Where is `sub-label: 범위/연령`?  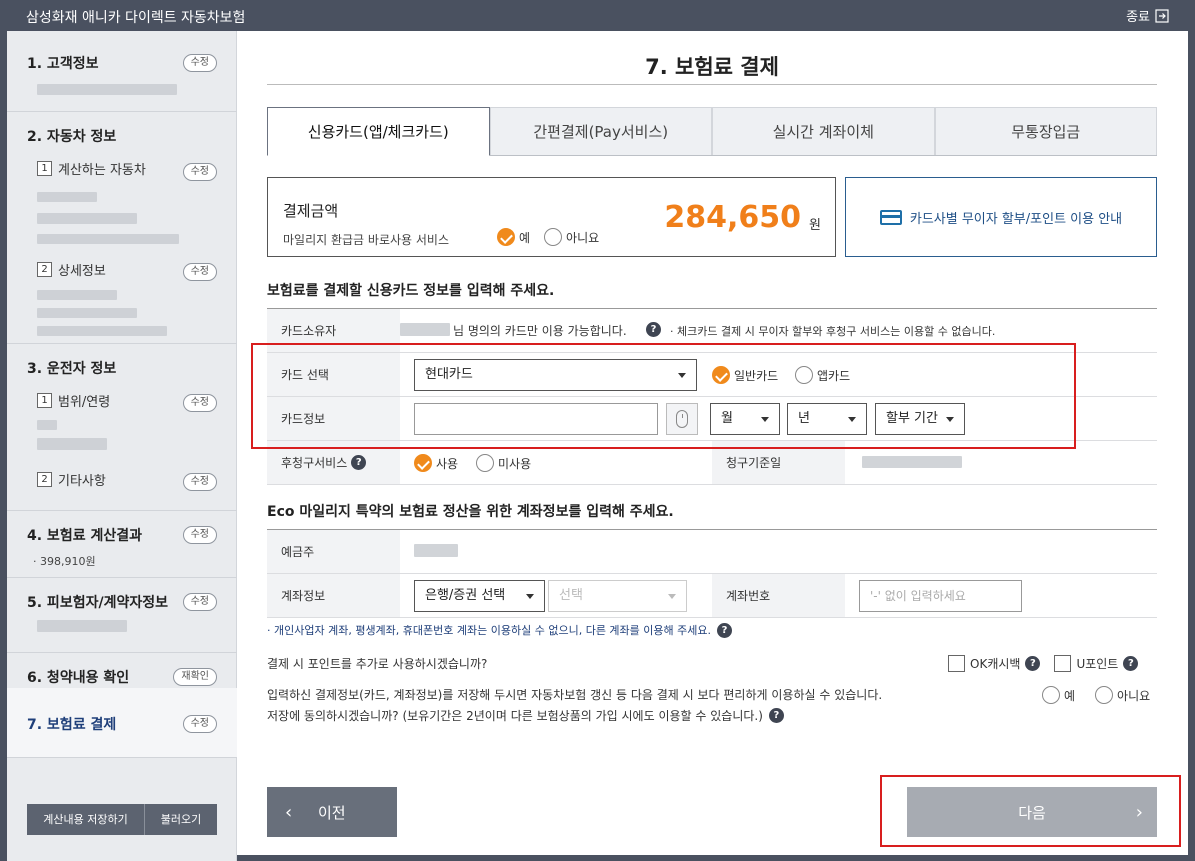
sub-label: 범위/연령 is located at coordinates (84, 402).